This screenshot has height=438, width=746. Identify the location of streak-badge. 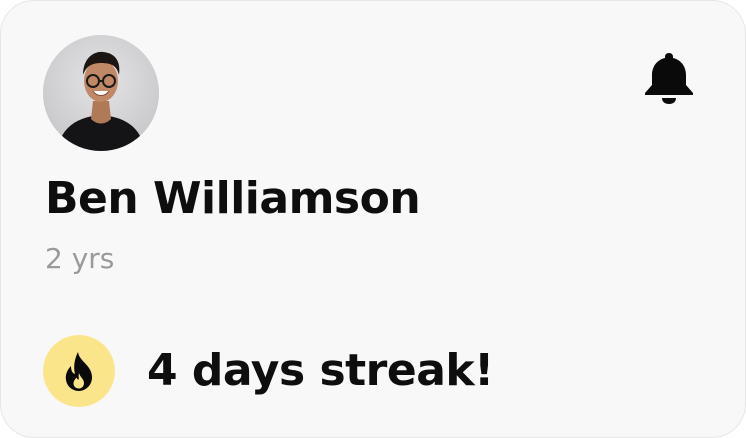
(79, 371).